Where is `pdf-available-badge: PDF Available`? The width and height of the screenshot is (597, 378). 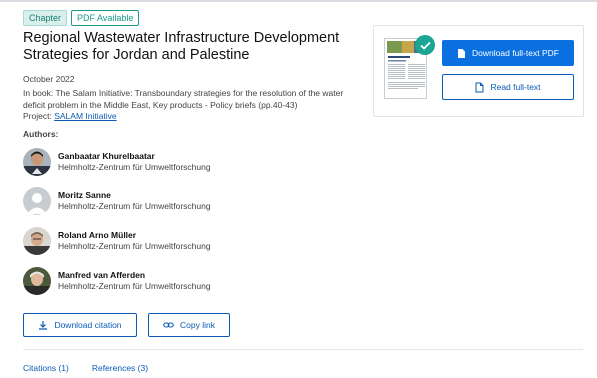
pdf-available-badge: PDF Available is located at coordinates (105, 18).